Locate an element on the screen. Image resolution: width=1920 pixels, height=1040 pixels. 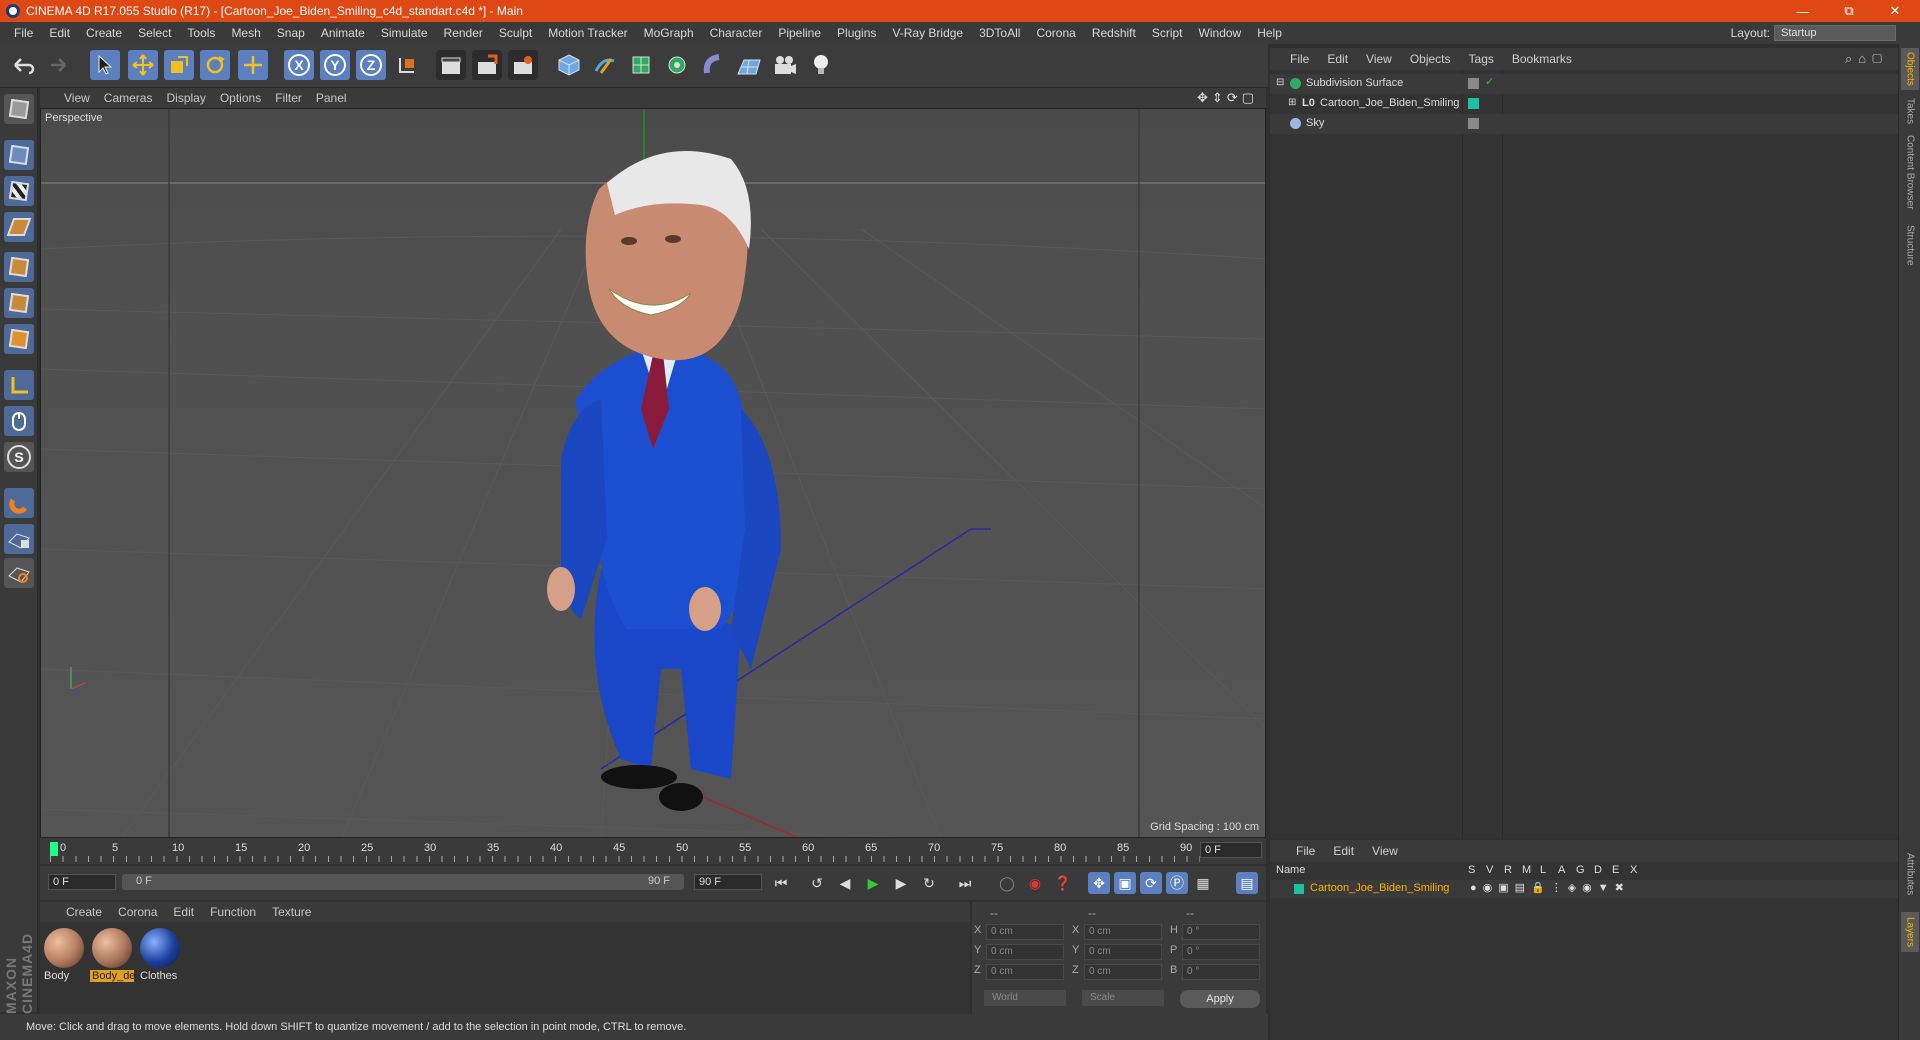
enable-axis-button is located at coordinates (19, 385).